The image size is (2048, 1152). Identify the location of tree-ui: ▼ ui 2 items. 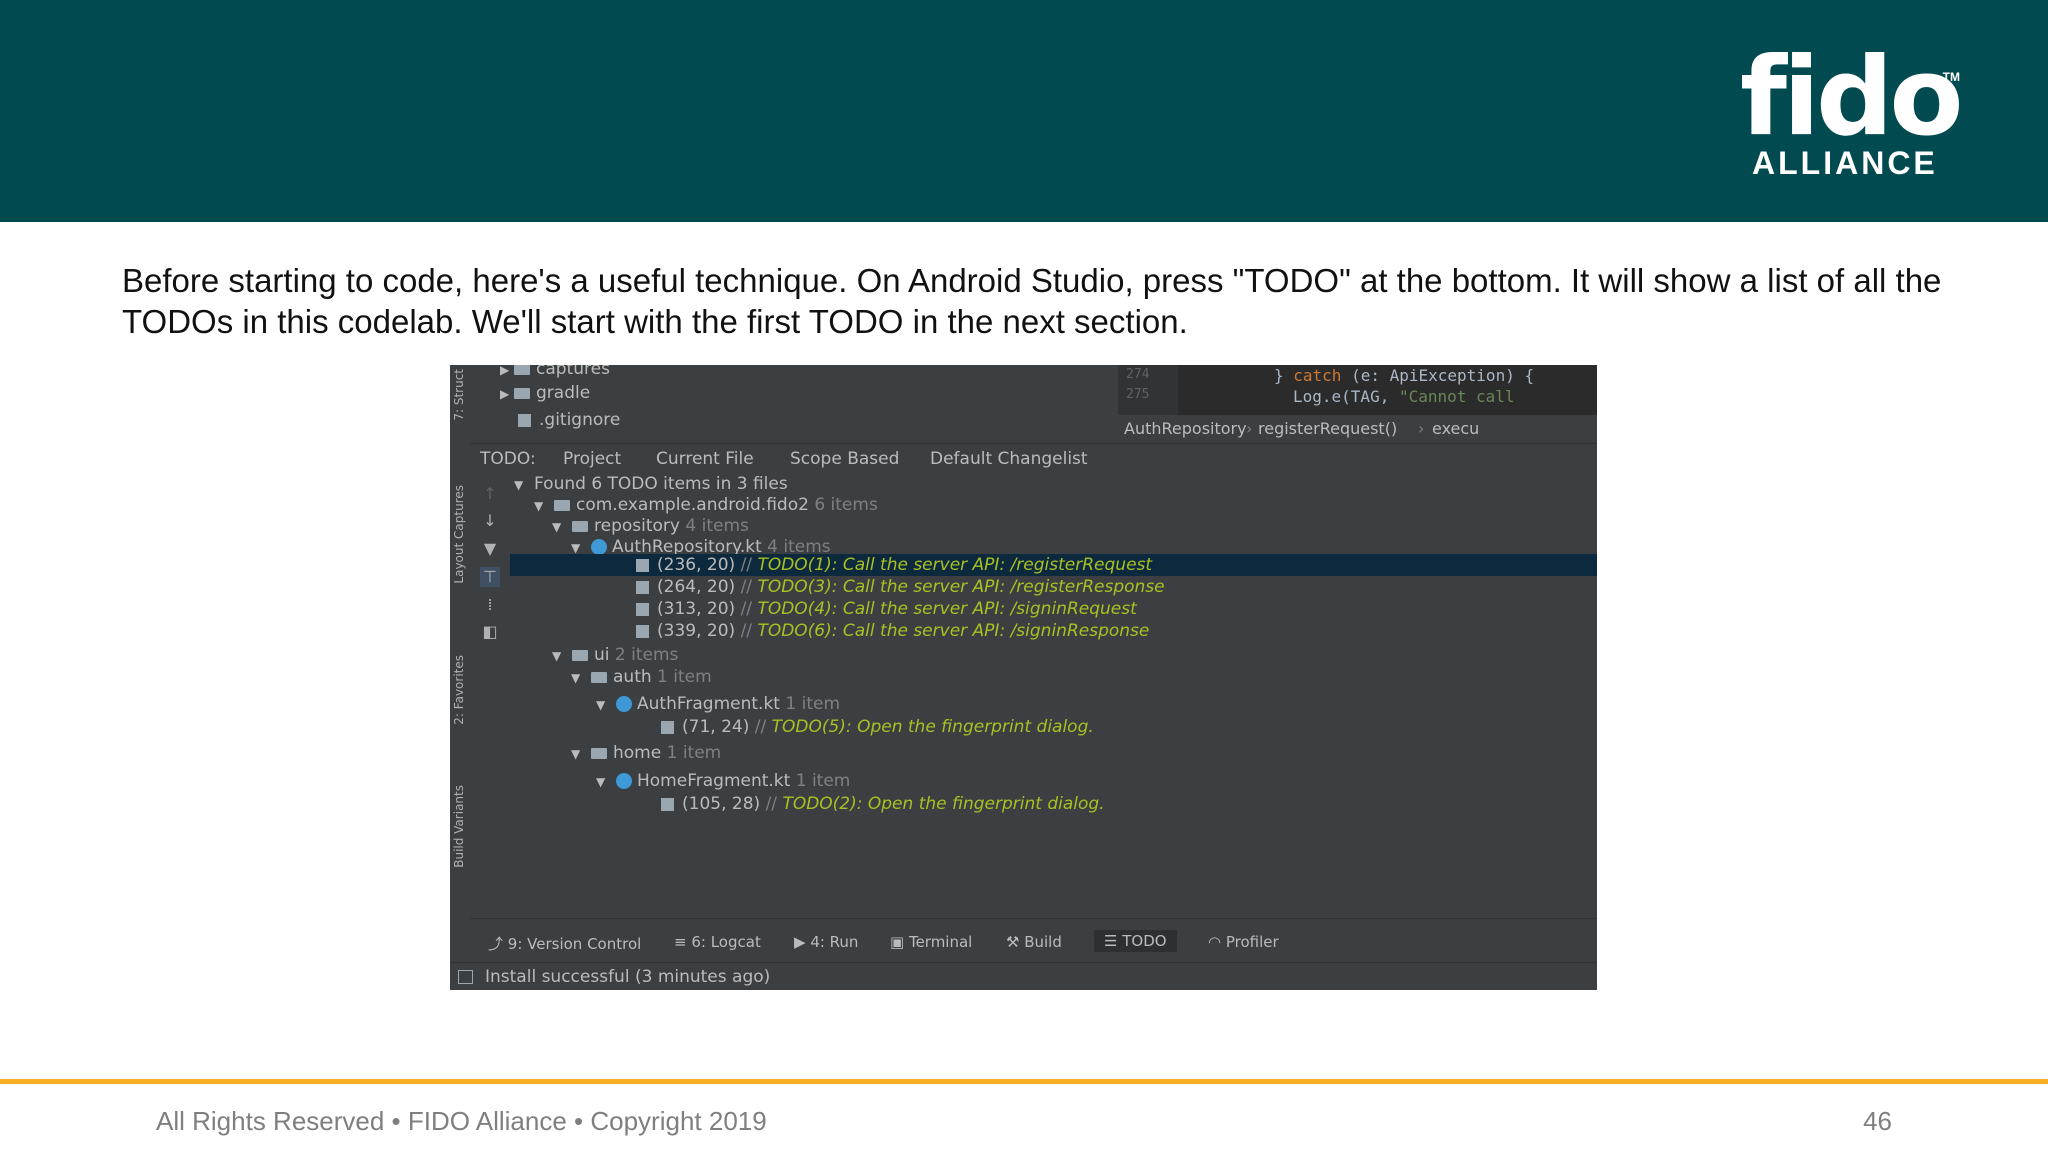
(1053, 655).